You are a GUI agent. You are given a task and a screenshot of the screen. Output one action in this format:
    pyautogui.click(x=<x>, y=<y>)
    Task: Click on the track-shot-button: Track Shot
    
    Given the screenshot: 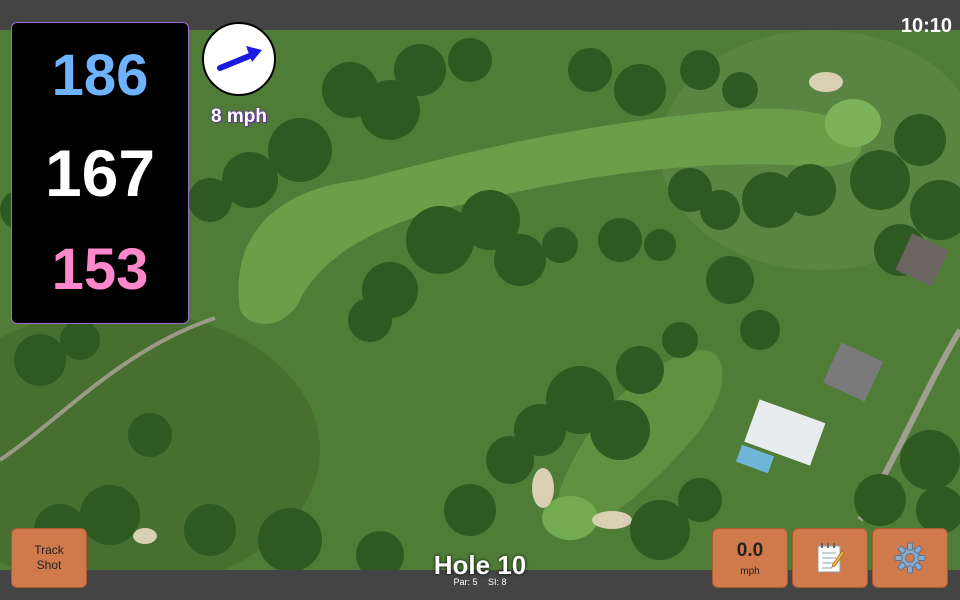 What is the action you would take?
    pyautogui.click(x=49, y=558)
    